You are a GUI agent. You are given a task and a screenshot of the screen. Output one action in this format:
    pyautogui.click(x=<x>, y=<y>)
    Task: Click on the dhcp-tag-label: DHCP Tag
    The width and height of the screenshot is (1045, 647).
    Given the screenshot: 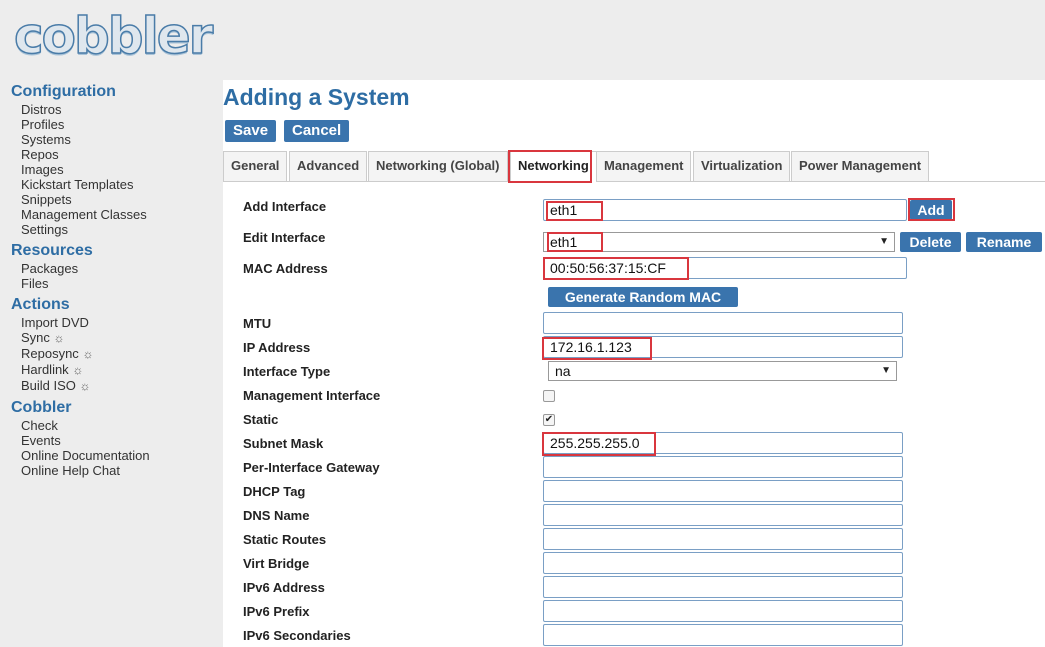 What is the action you would take?
    pyautogui.click(x=274, y=491)
    